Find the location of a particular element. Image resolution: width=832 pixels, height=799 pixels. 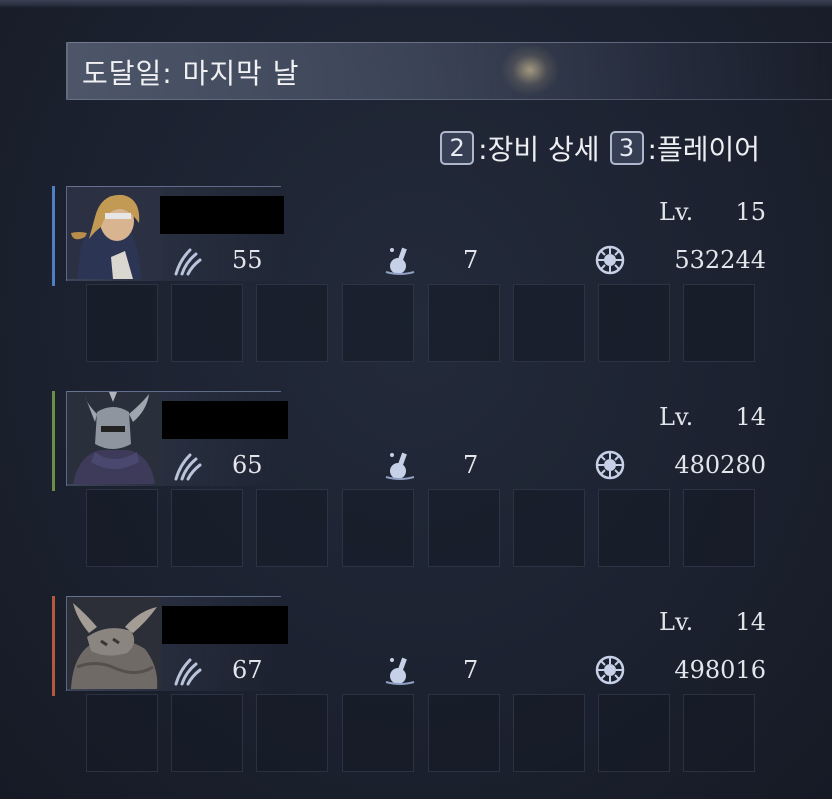

key-hints: 2 :장비 상세 3 :플레이어 is located at coordinates (603, 148).